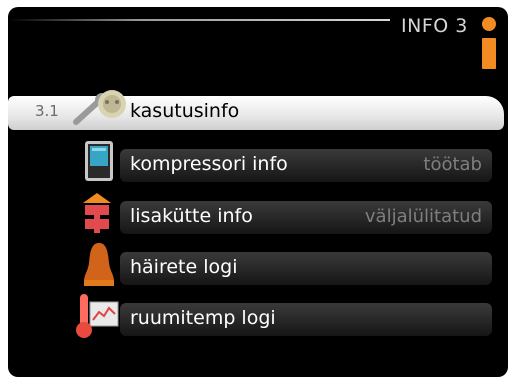 This screenshot has width=515, height=385. Describe the element at coordinates (184, 267) in the screenshot. I see `menu-item-label: häirete logi` at that location.